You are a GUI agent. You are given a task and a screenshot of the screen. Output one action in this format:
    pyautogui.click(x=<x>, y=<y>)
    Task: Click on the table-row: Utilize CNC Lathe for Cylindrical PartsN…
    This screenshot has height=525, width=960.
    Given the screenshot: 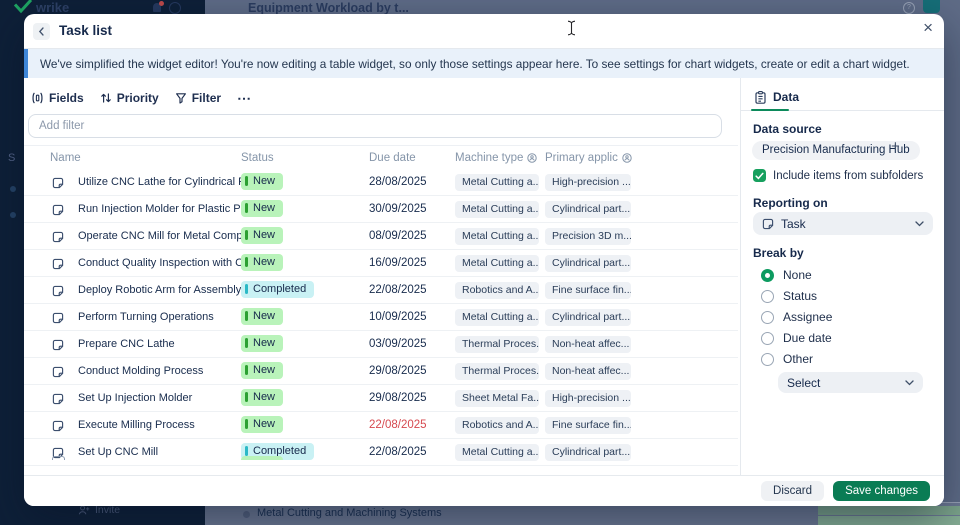 What is the action you would take?
    pyautogui.click(x=381, y=182)
    